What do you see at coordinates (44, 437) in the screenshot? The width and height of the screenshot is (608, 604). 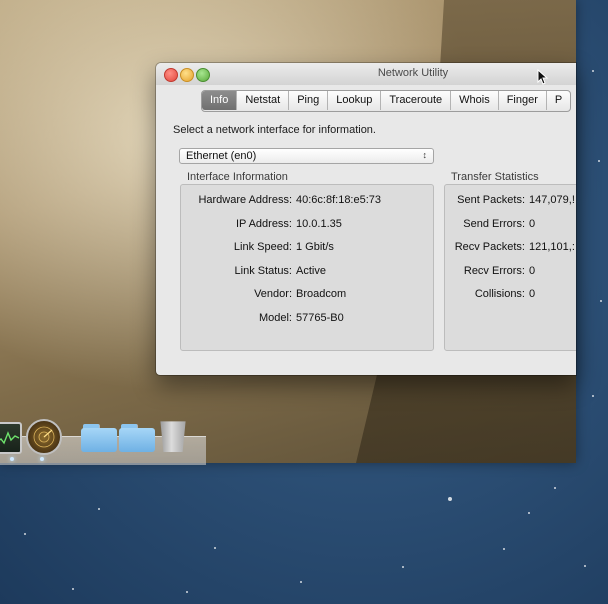 I see `network-radar-icon` at bounding box center [44, 437].